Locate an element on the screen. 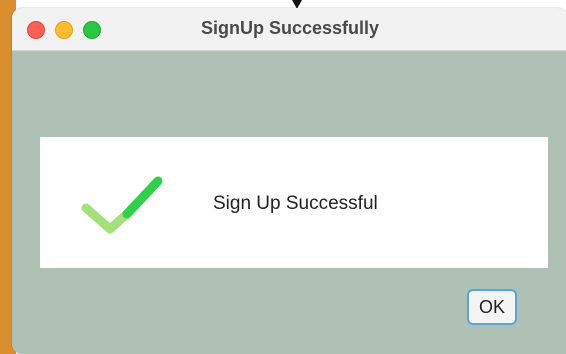 The width and height of the screenshot is (566, 354). success-message: Sign Up Successful is located at coordinates (295, 203).